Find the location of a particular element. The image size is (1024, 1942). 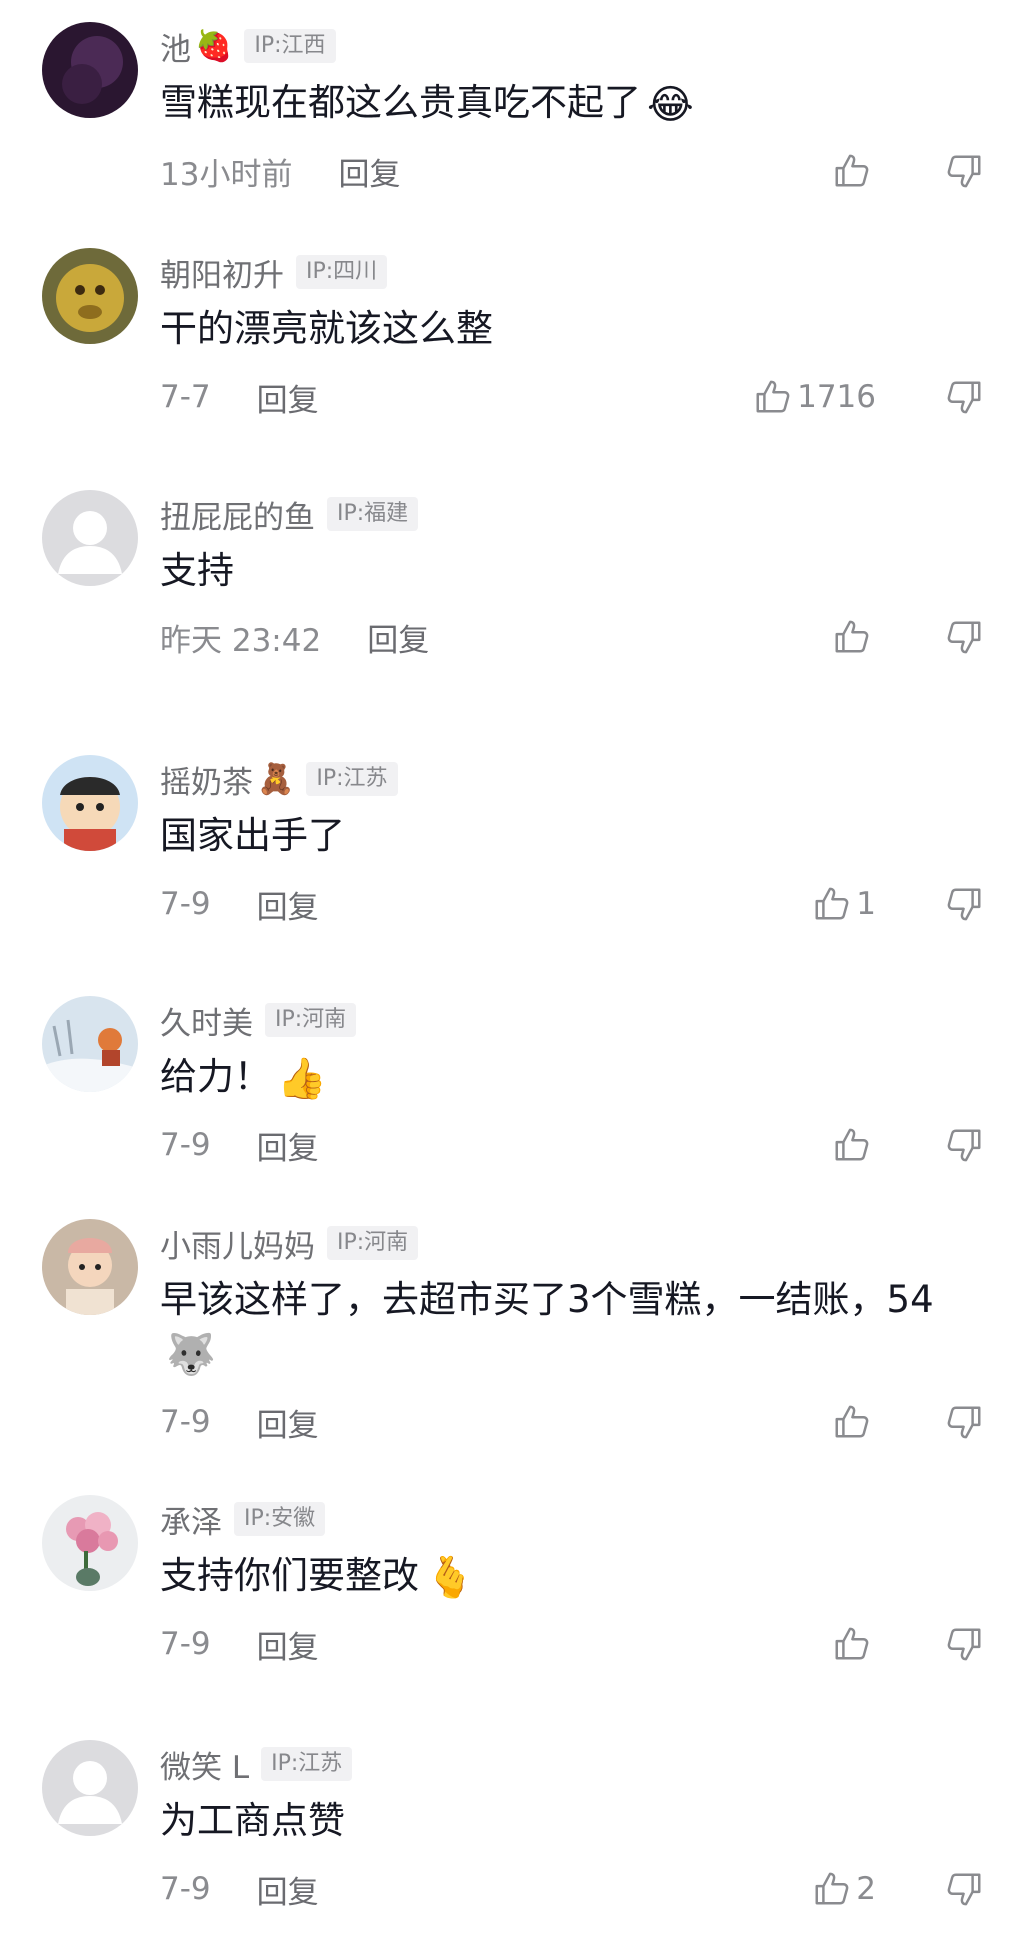

comment-text: 支持你们要整改 🫰 is located at coordinates (555, 1577).